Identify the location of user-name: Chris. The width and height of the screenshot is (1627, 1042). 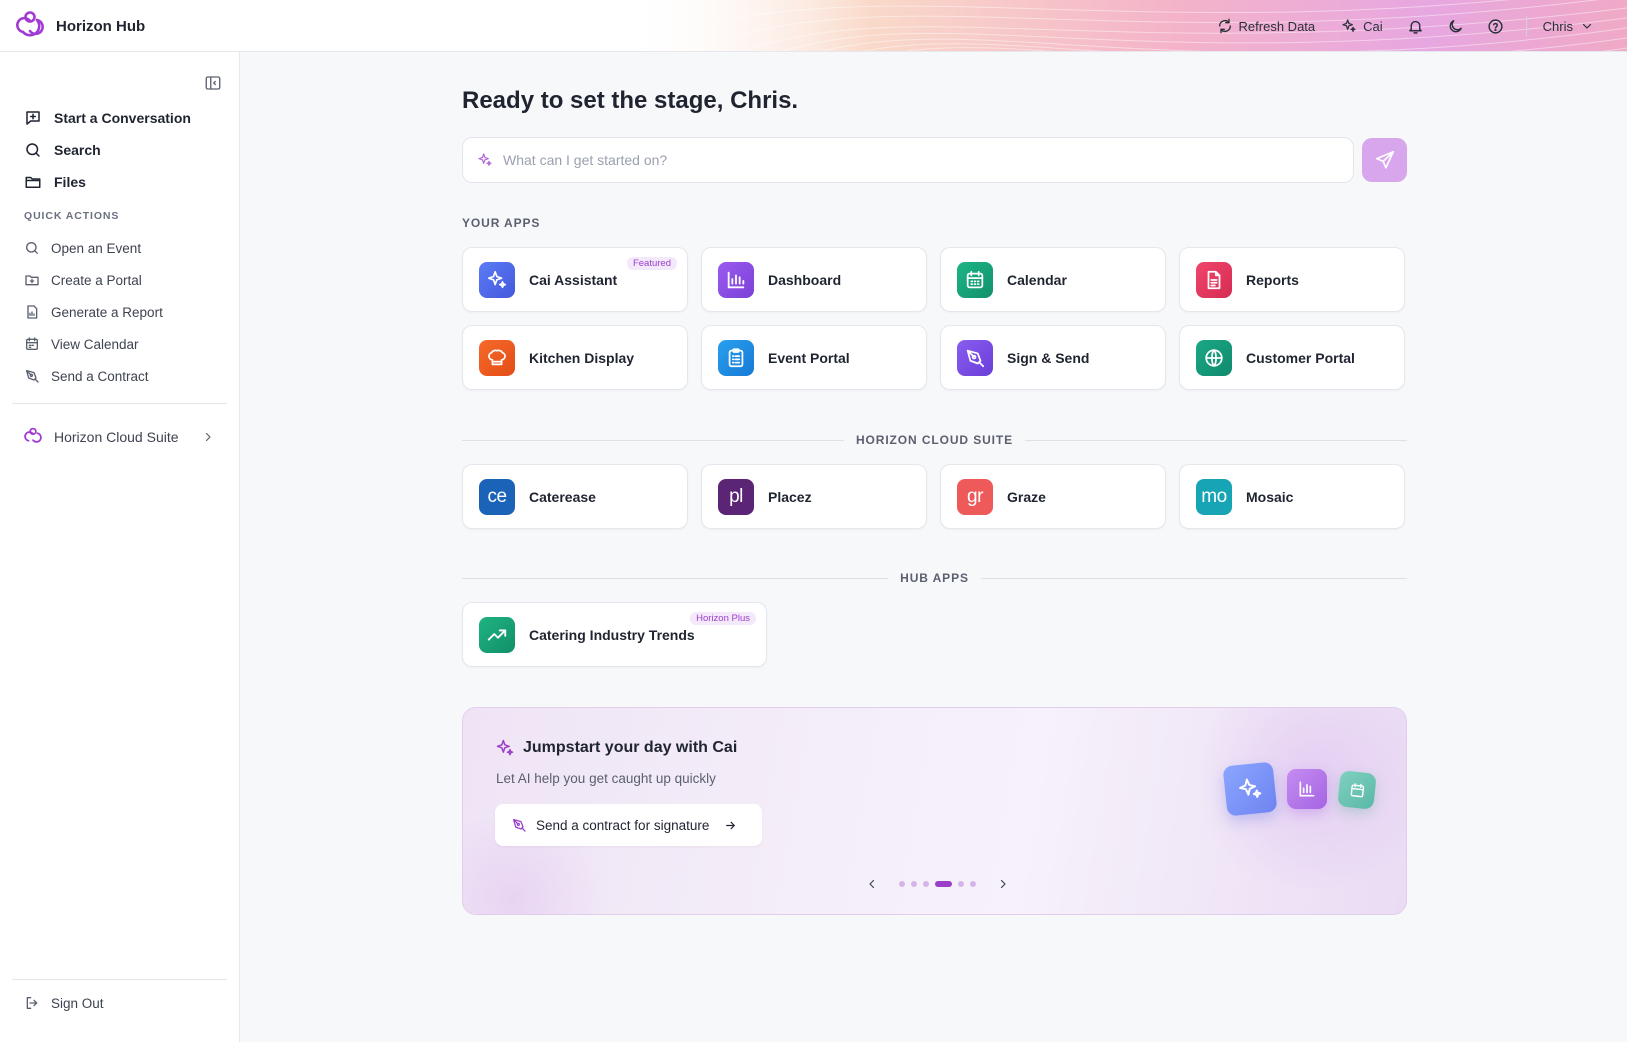
(1557, 26).